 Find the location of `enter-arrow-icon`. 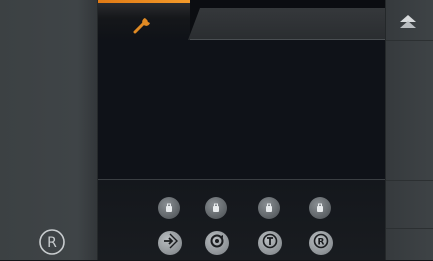

enter-arrow-icon is located at coordinates (170, 243).